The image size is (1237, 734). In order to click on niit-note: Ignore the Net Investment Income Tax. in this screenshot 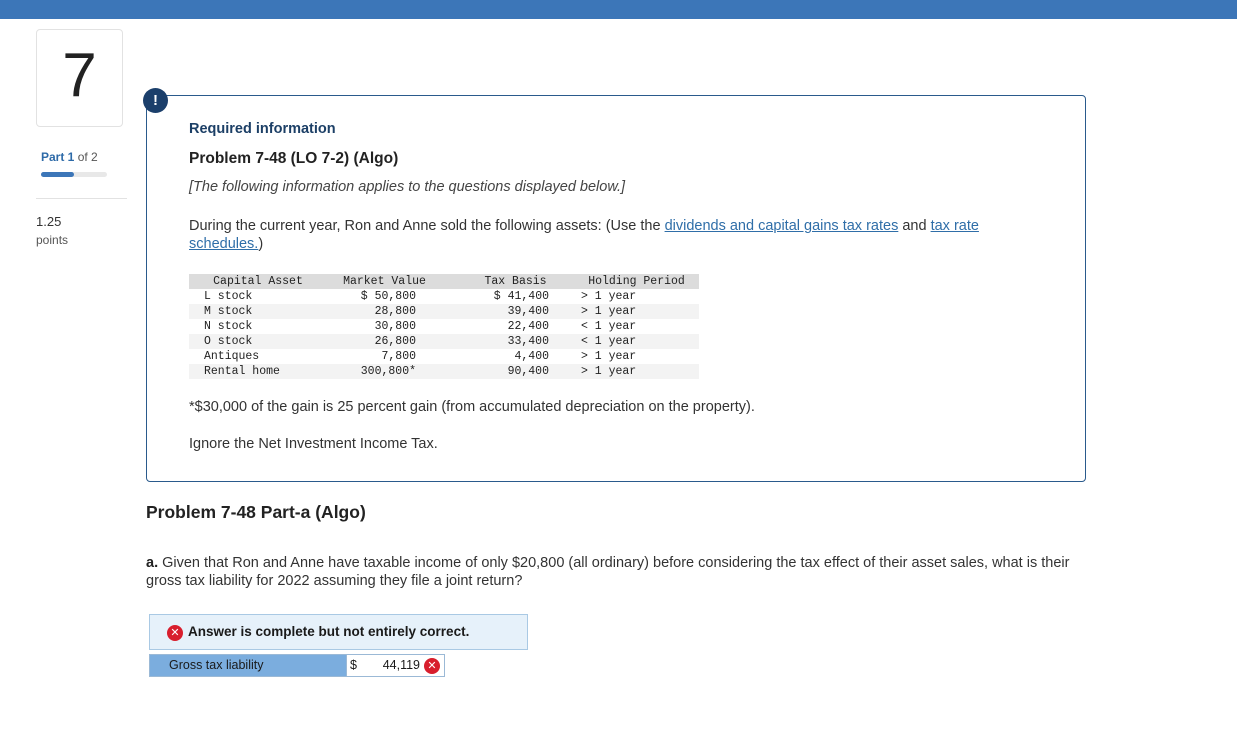, I will do `click(313, 444)`.